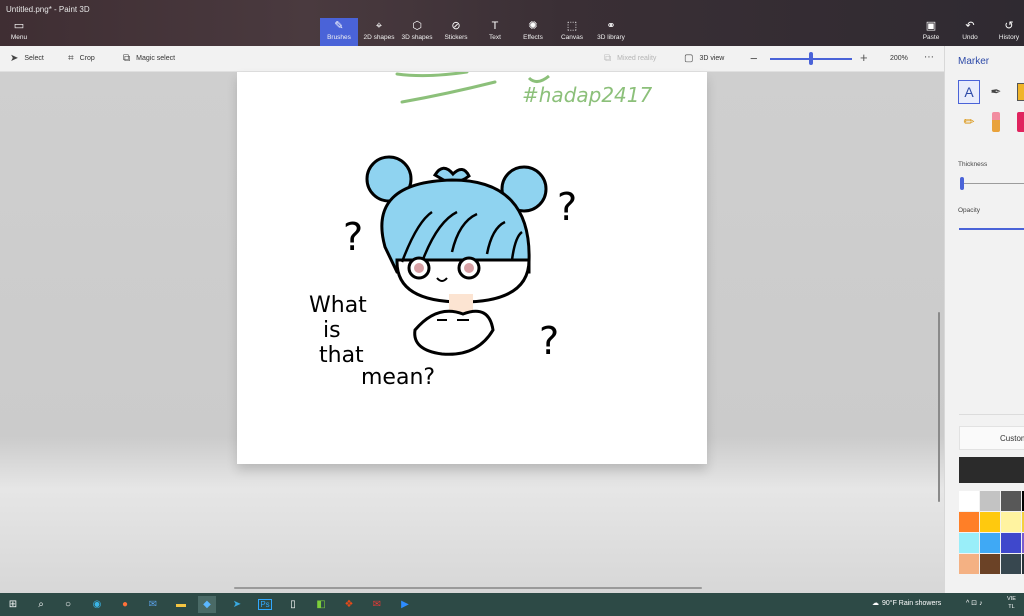  I want to click on mail-icon: ✉, so click(153, 604).